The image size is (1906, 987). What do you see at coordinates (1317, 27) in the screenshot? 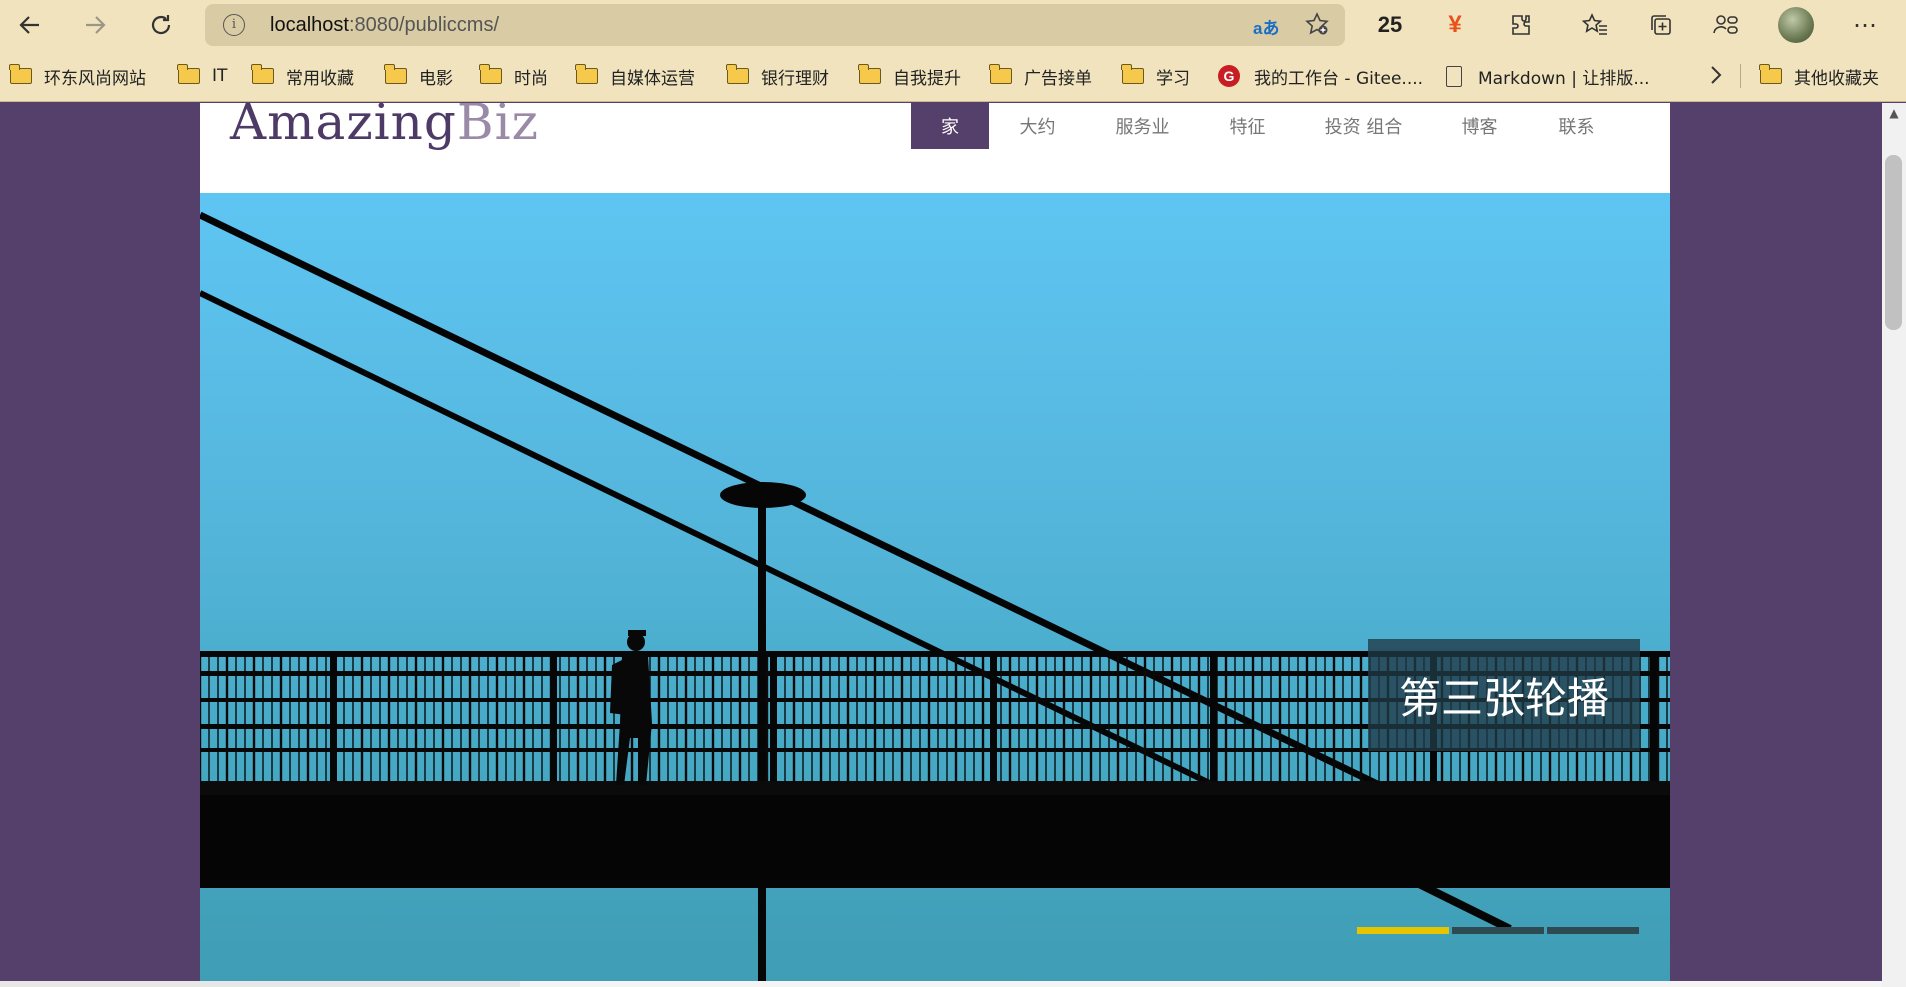
I see `add-favorite-icon` at bounding box center [1317, 27].